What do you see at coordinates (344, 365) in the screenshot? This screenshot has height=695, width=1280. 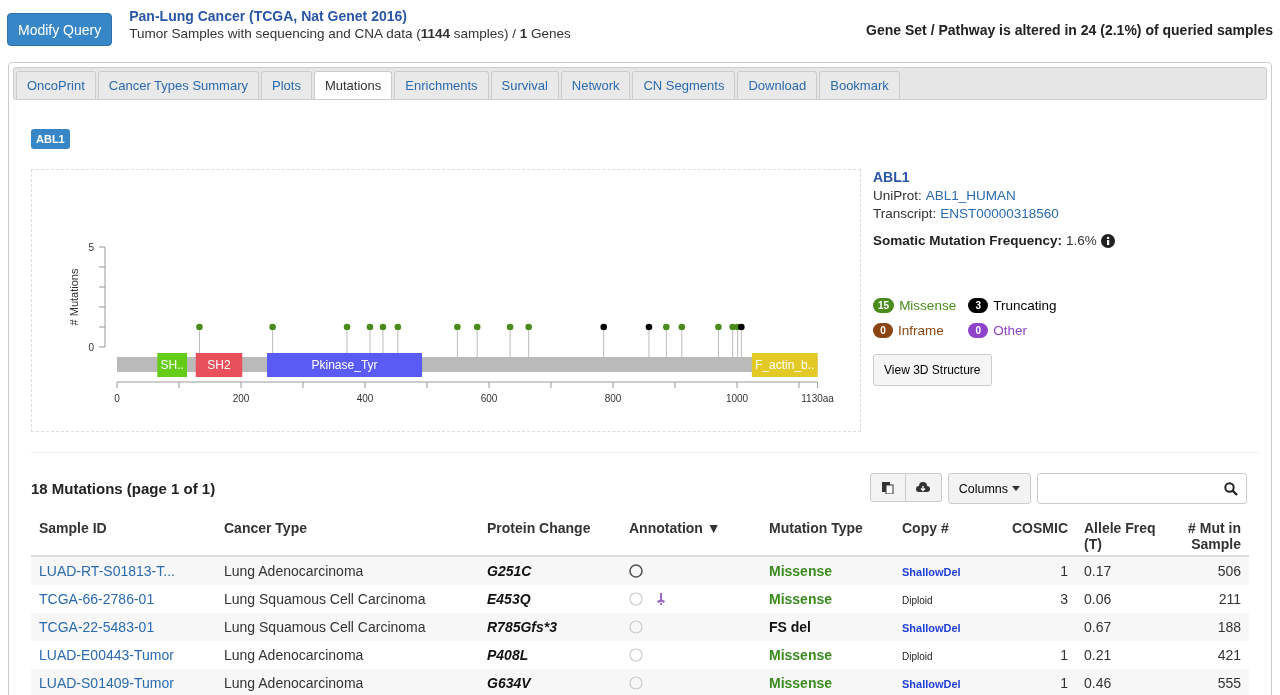 I see `domain-label: Pkinase_Tyr` at bounding box center [344, 365].